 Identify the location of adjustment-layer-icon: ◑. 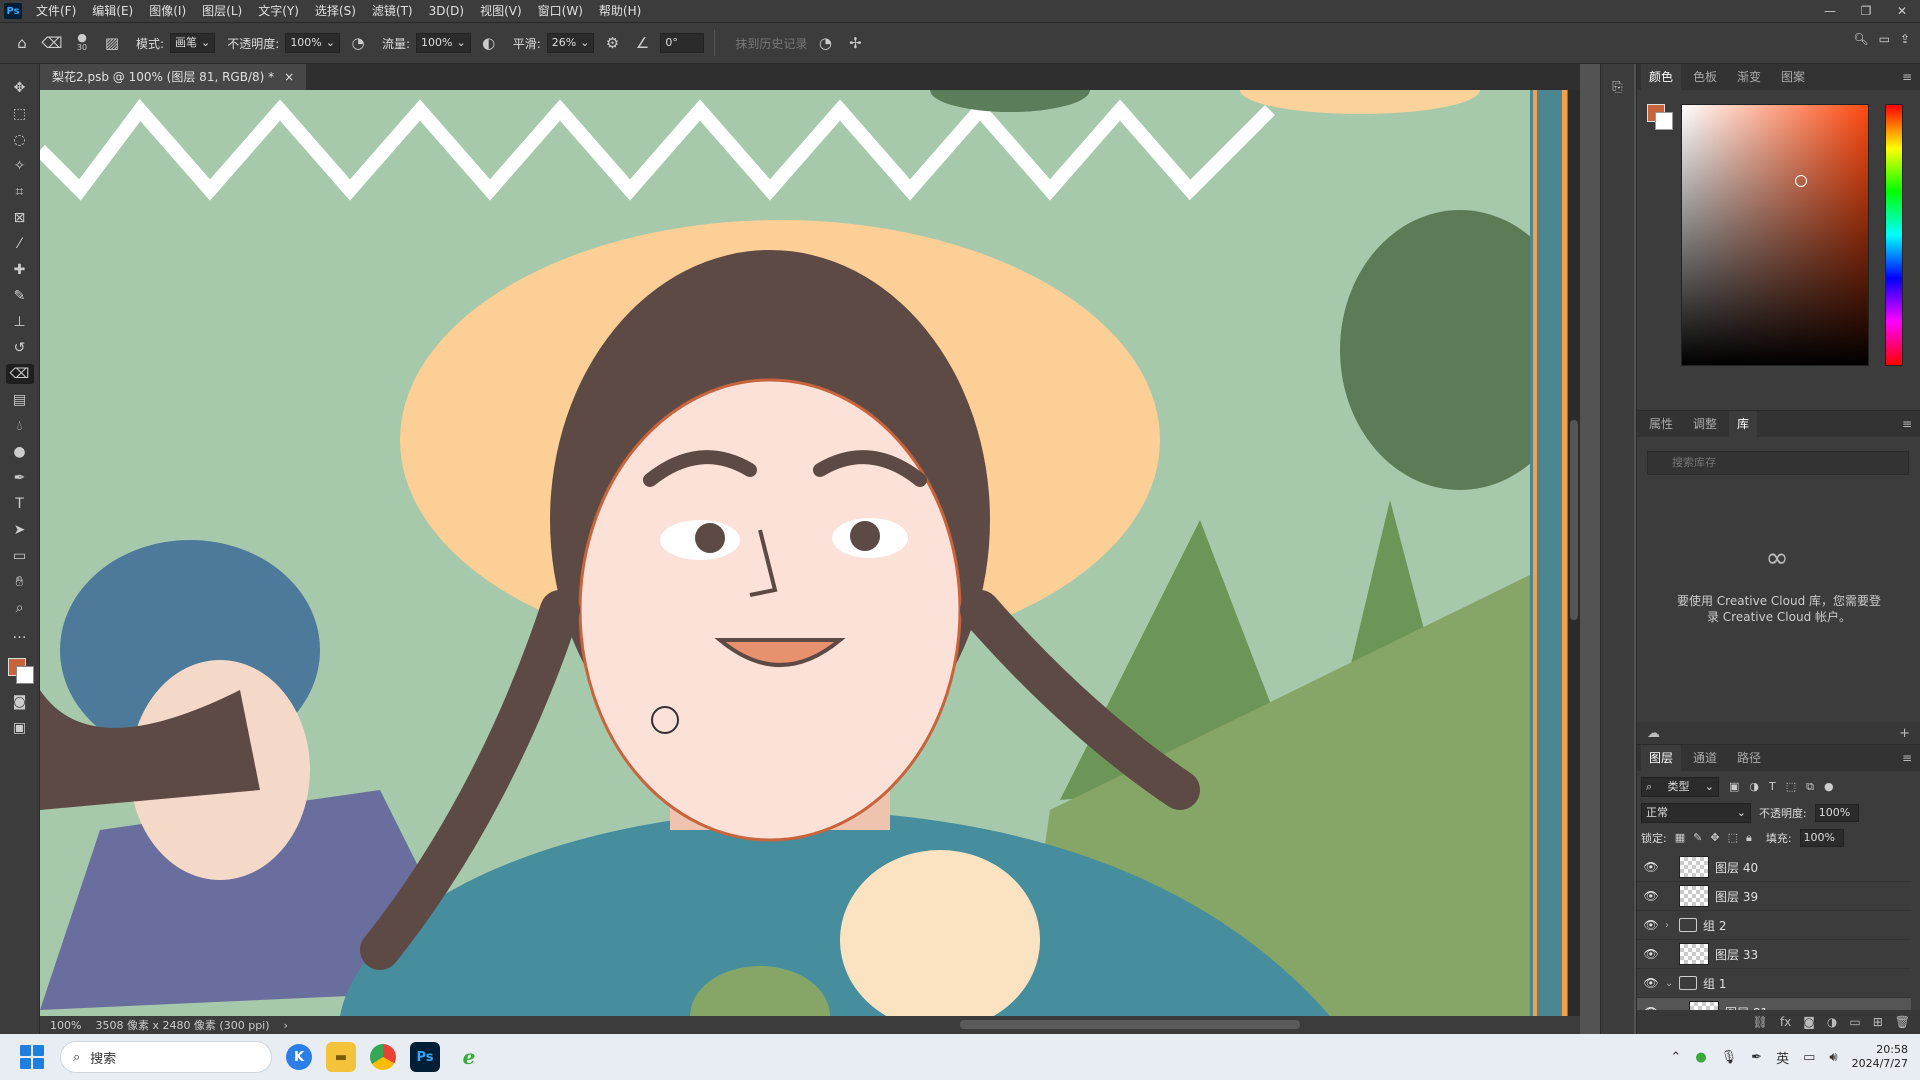
(1832, 1022).